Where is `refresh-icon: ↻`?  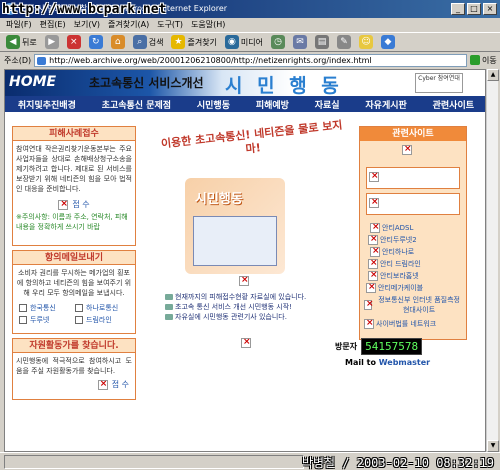 refresh-icon: ↻ is located at coordinates (95, 42).